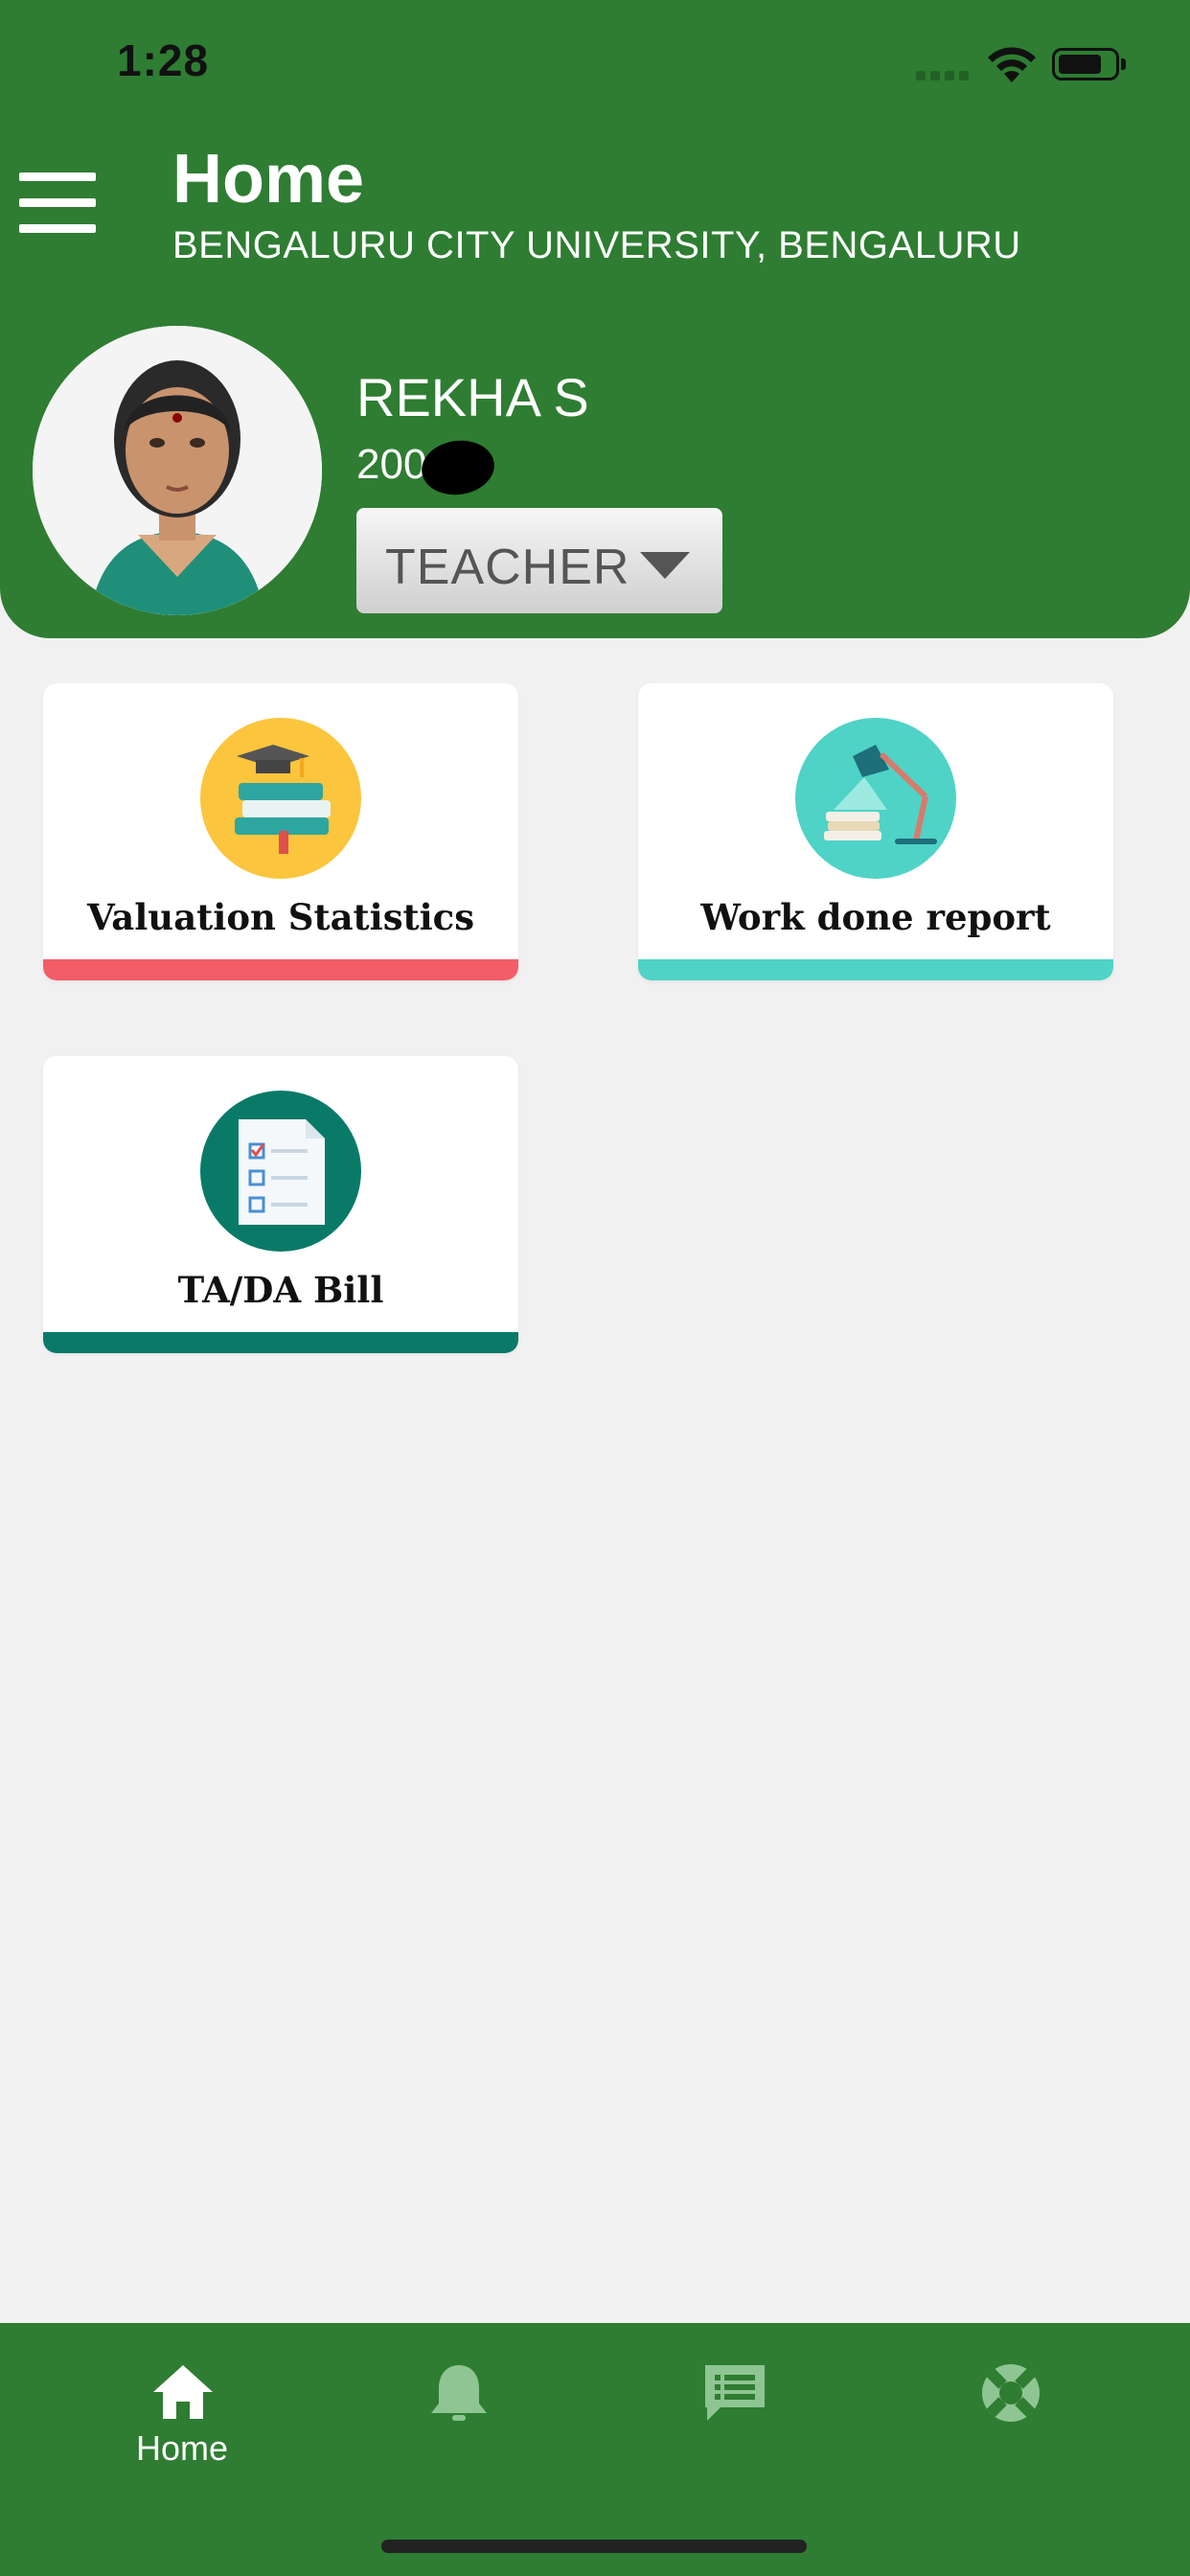 The image size is (1190, 2576). I want to click on avatar, so click(178, 470).